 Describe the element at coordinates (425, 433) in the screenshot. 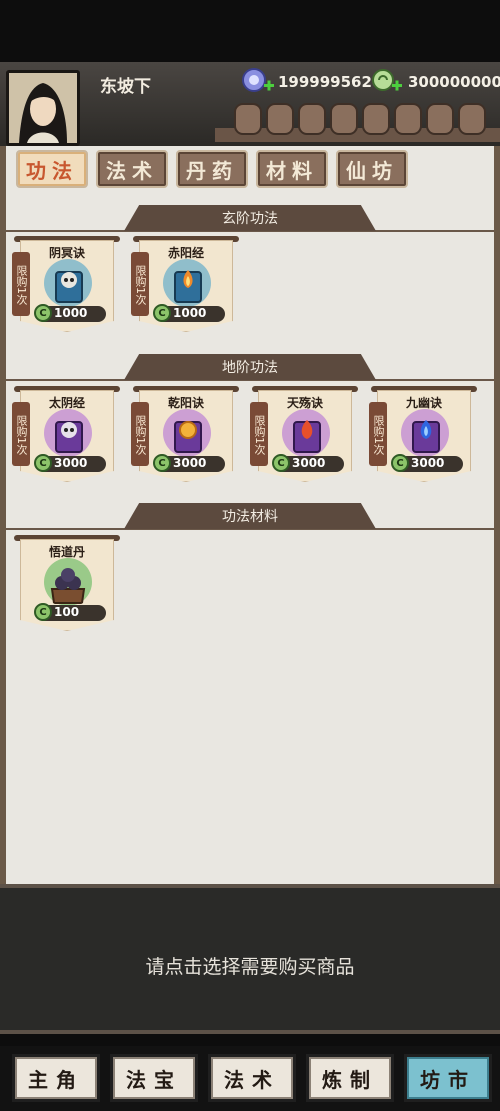

I see `blue-flame-book-icon` at that location.